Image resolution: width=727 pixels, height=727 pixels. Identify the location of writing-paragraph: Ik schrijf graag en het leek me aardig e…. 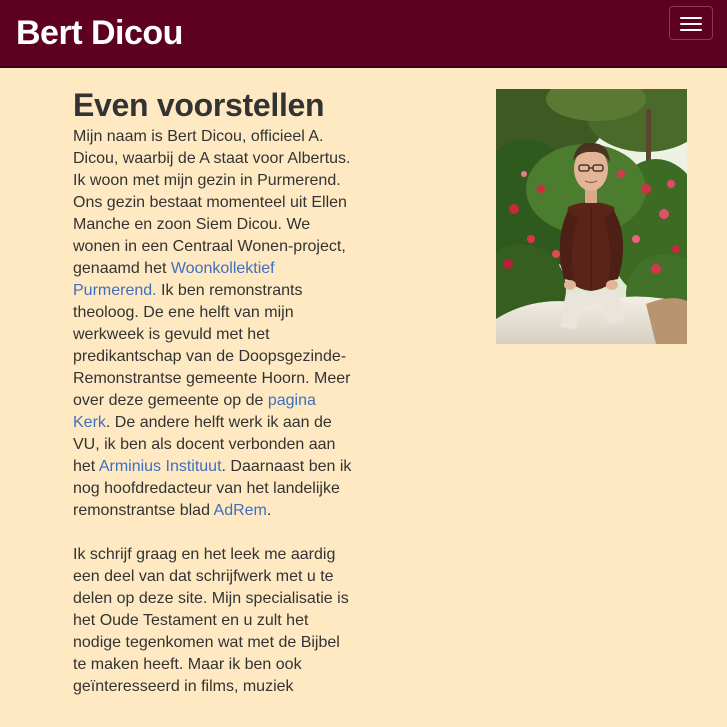
(211, 620).